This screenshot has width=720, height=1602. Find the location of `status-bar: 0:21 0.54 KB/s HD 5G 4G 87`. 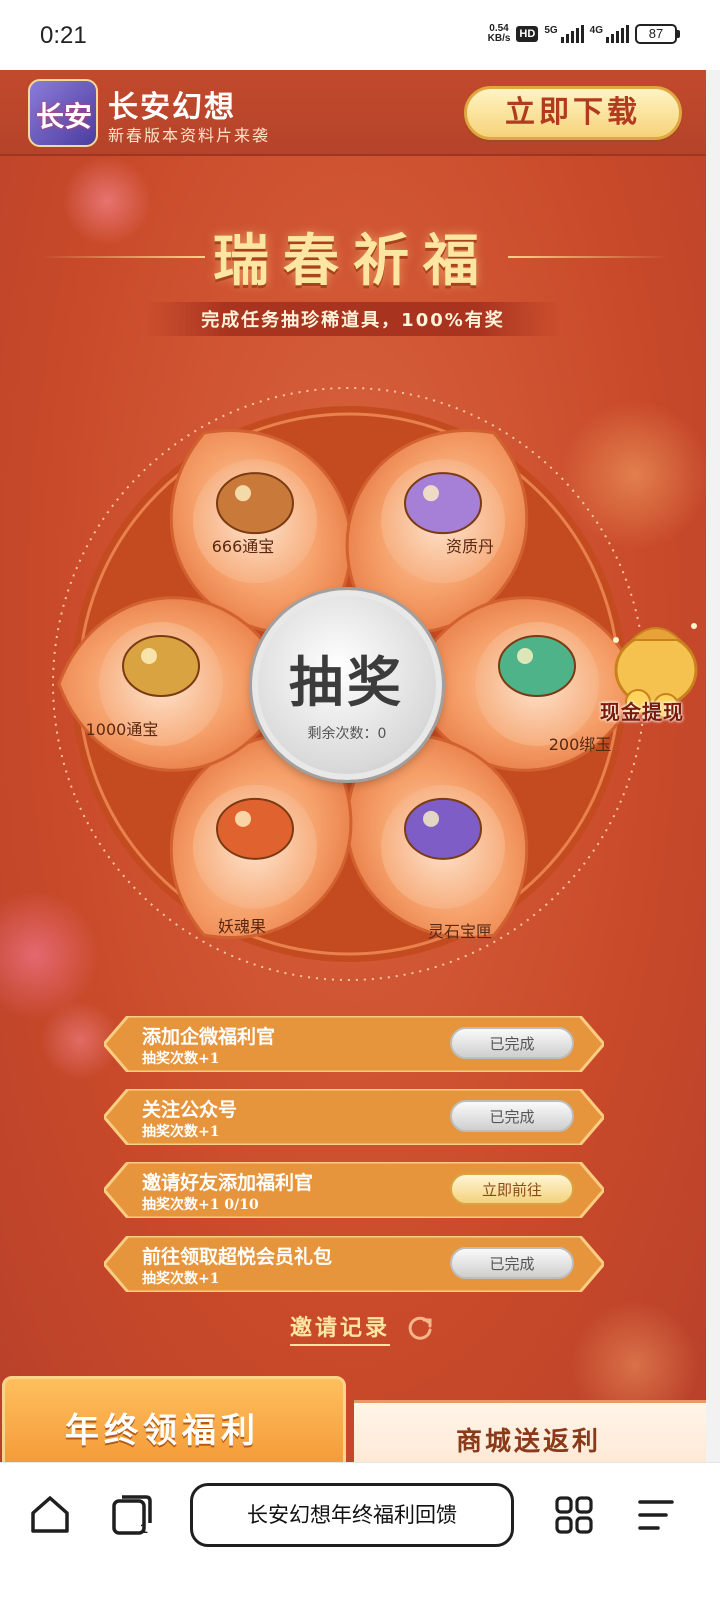

status-bar: 0:21 0.54 KB/s HD 5G 4G 87 is located at coordinates (360, 35).